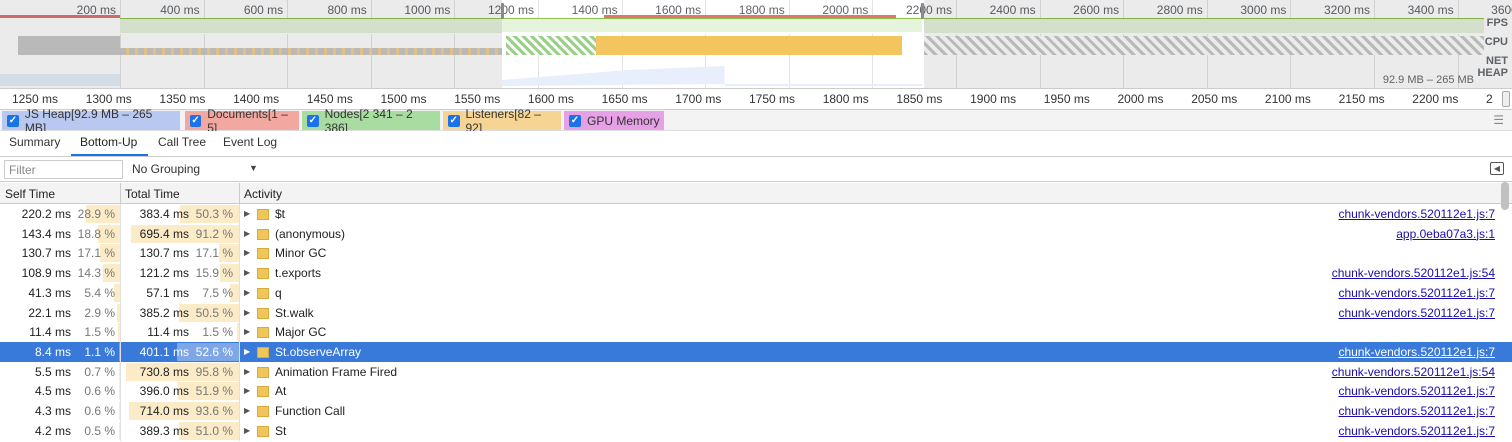  I want to click on counter-toggle: ✓ Nodes[2 341 – 2 386], so click(371, 121).